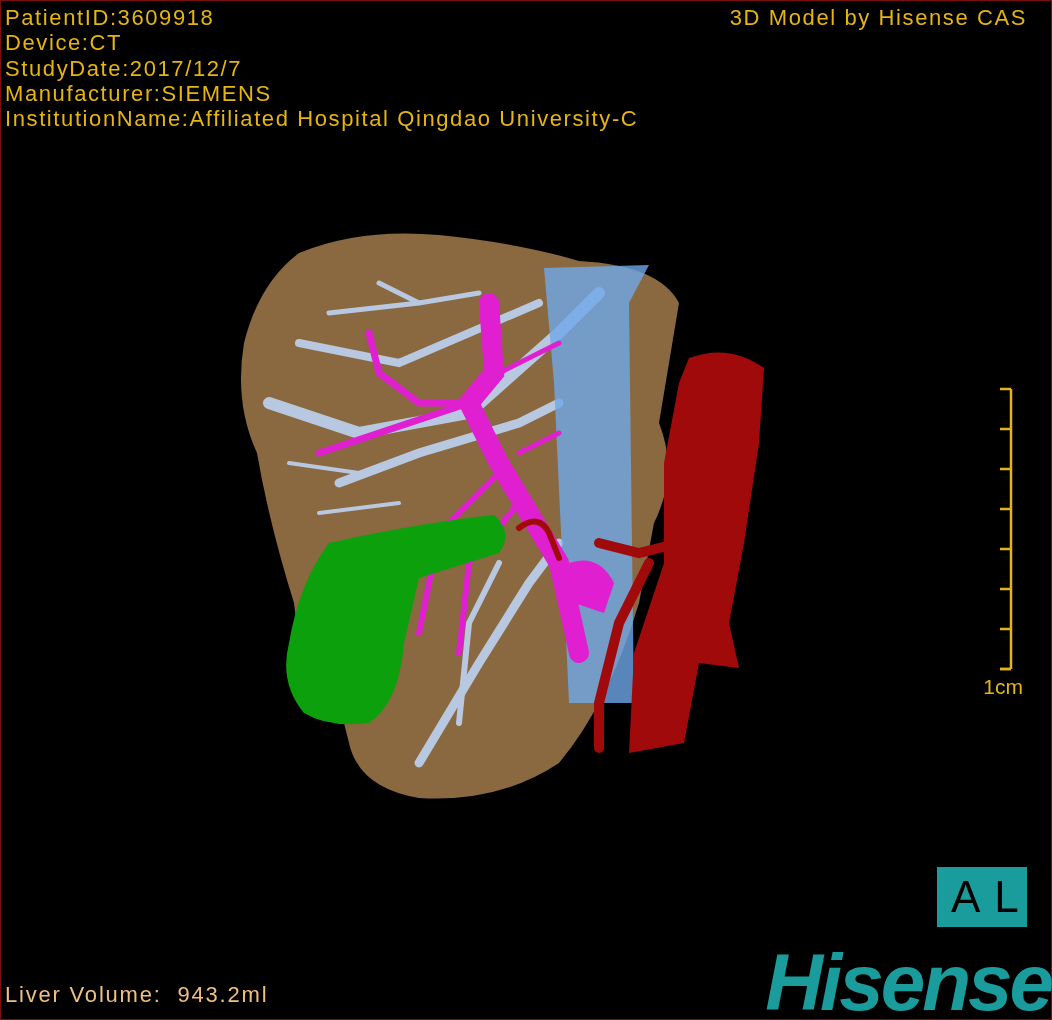 The height and width of the screenshot is (1020, 1052). Describe the element at coordinates (137, 995) in the screenshot. I see `liver-volume-text: Liver Volume: 943.2ml` at that location.